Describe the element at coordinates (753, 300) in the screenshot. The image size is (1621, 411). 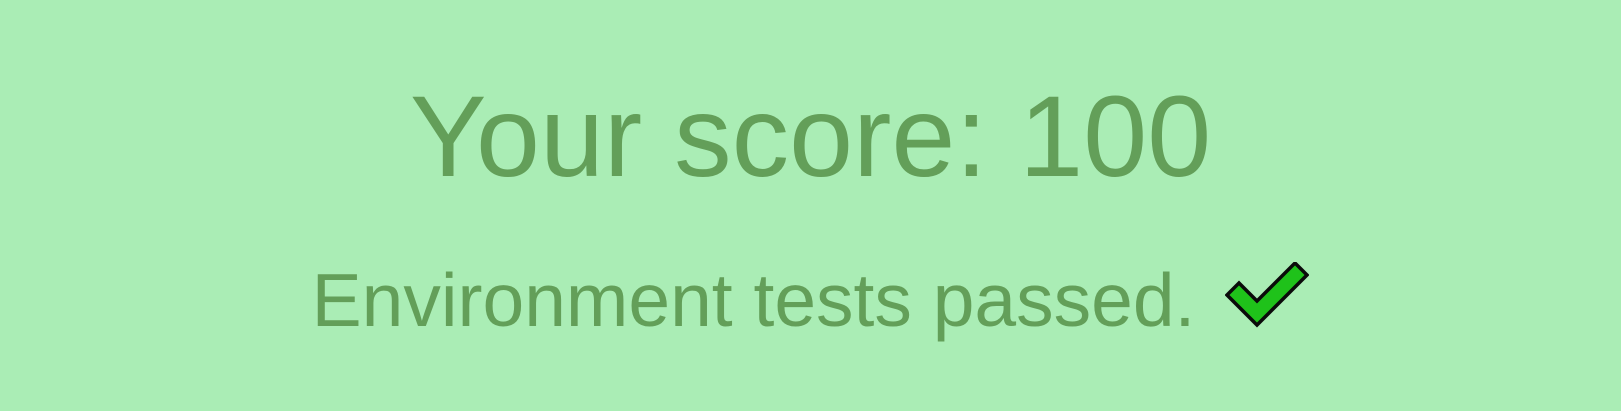
I see `status-text: Environment tests passed.` at that location.